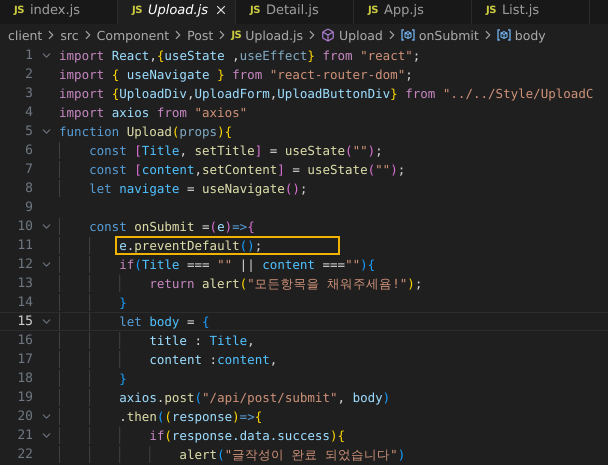 The width and height of the screenshot is (608, 465). Describe the element at coordinates (25, 35) in the screenshot. I see `breadcrumb-item: client` at that location.